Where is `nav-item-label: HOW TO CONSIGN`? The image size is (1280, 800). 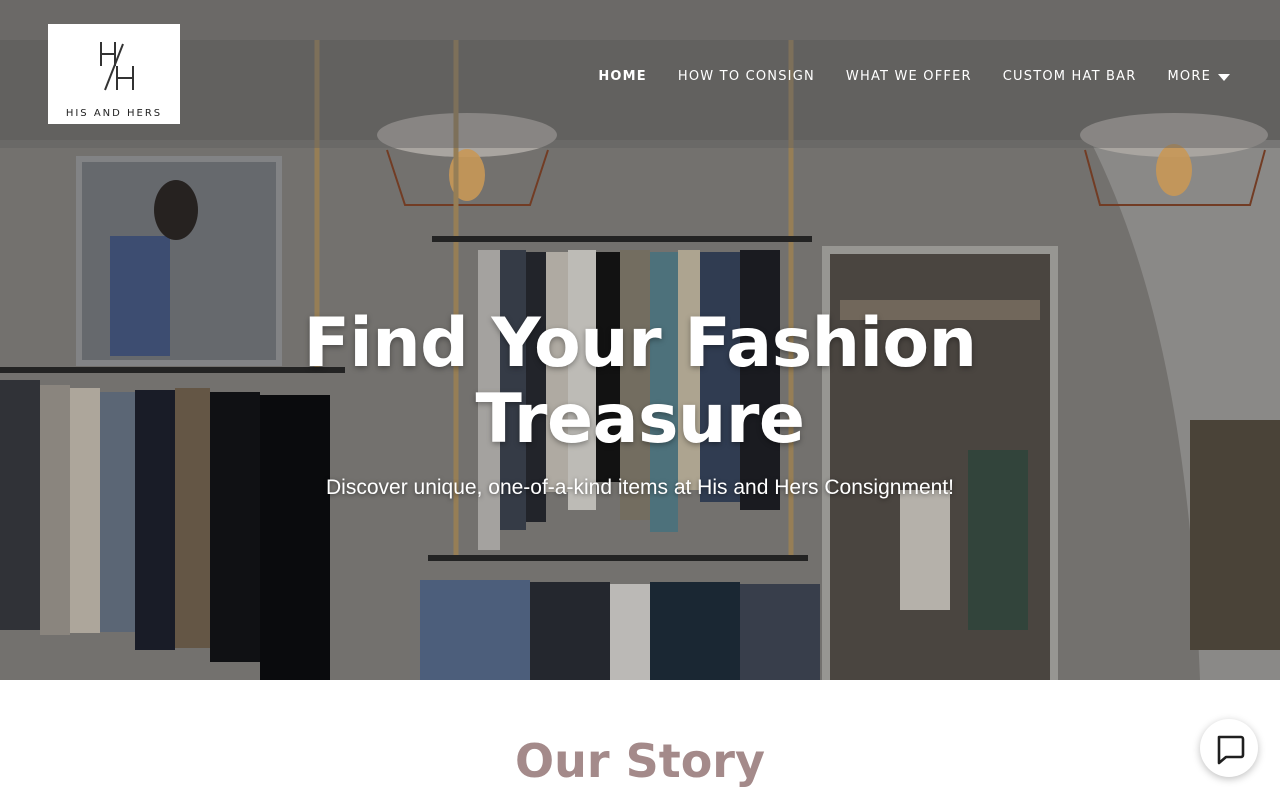 nav-item-label: HOW TO CONSIGN is located at coordinates (746, 76).